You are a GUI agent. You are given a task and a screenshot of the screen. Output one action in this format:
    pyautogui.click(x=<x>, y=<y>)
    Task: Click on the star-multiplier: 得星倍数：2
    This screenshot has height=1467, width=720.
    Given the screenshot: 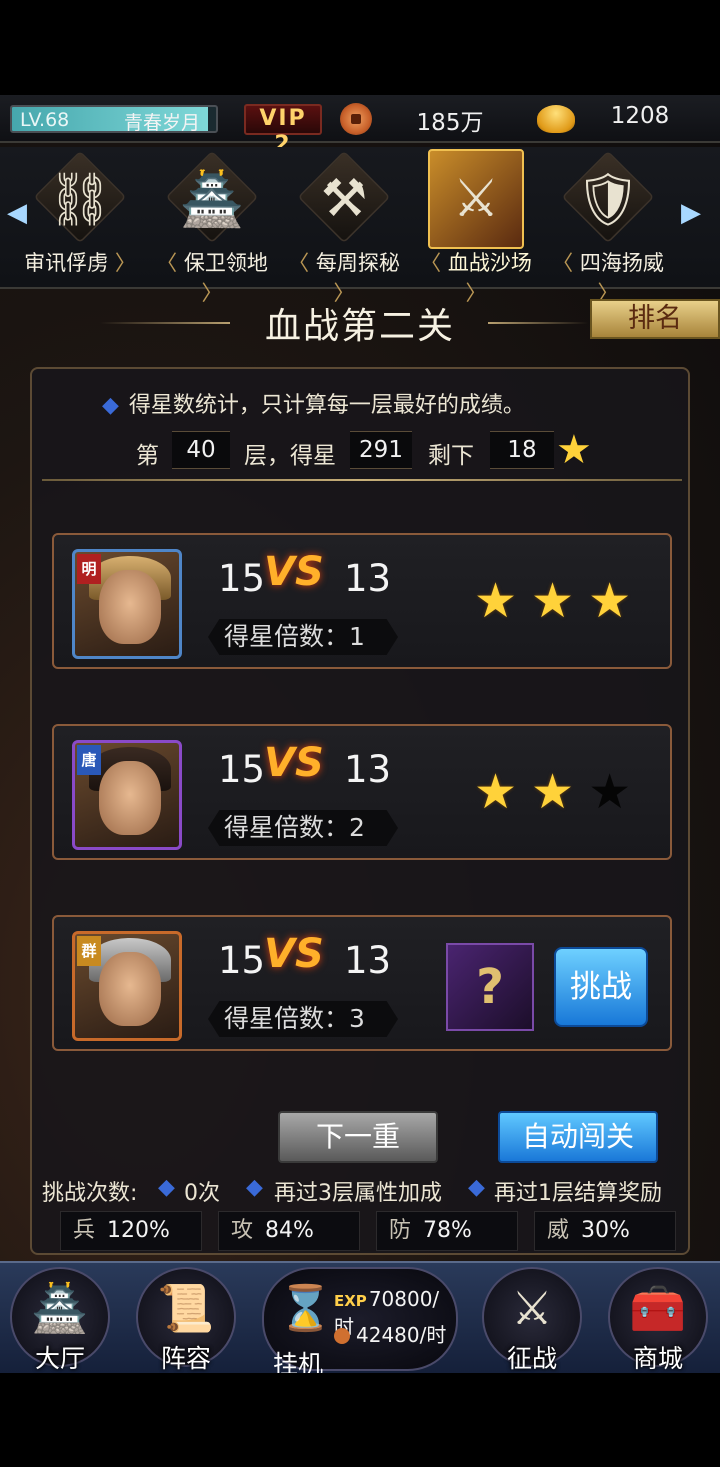 What is the action you would take?
    pyautogui.click(x=303, y=828)
    